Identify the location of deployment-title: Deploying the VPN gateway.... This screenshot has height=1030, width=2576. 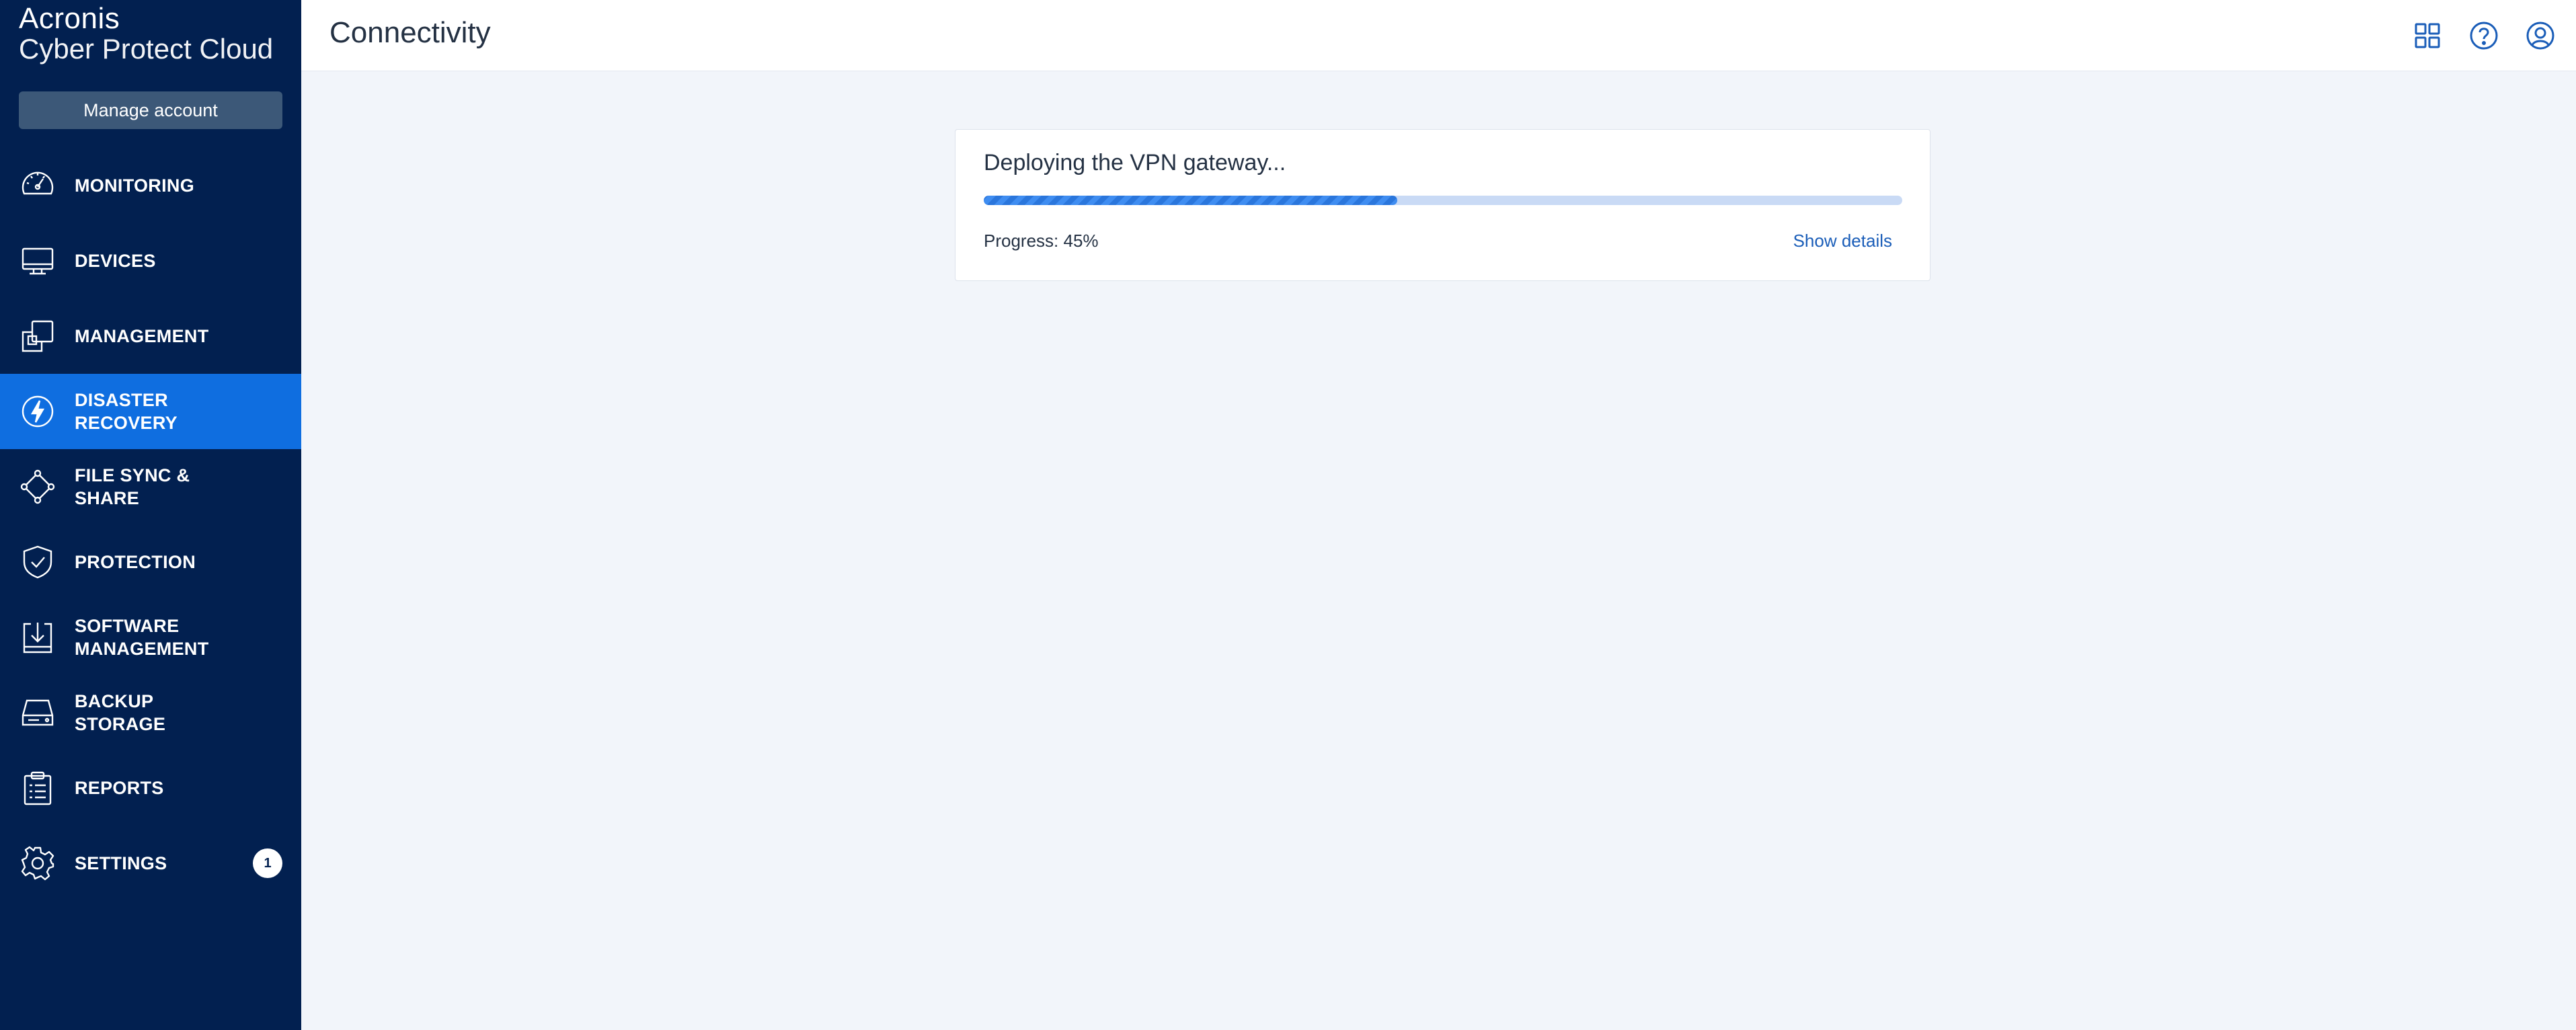
(1135, 162).